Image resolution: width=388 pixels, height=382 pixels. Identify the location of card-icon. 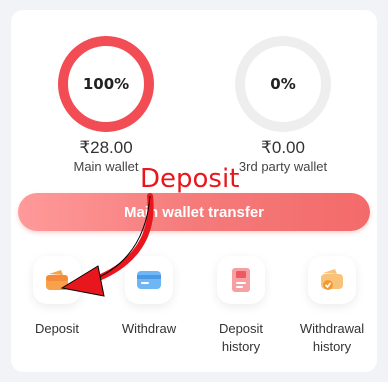
(149, 280).